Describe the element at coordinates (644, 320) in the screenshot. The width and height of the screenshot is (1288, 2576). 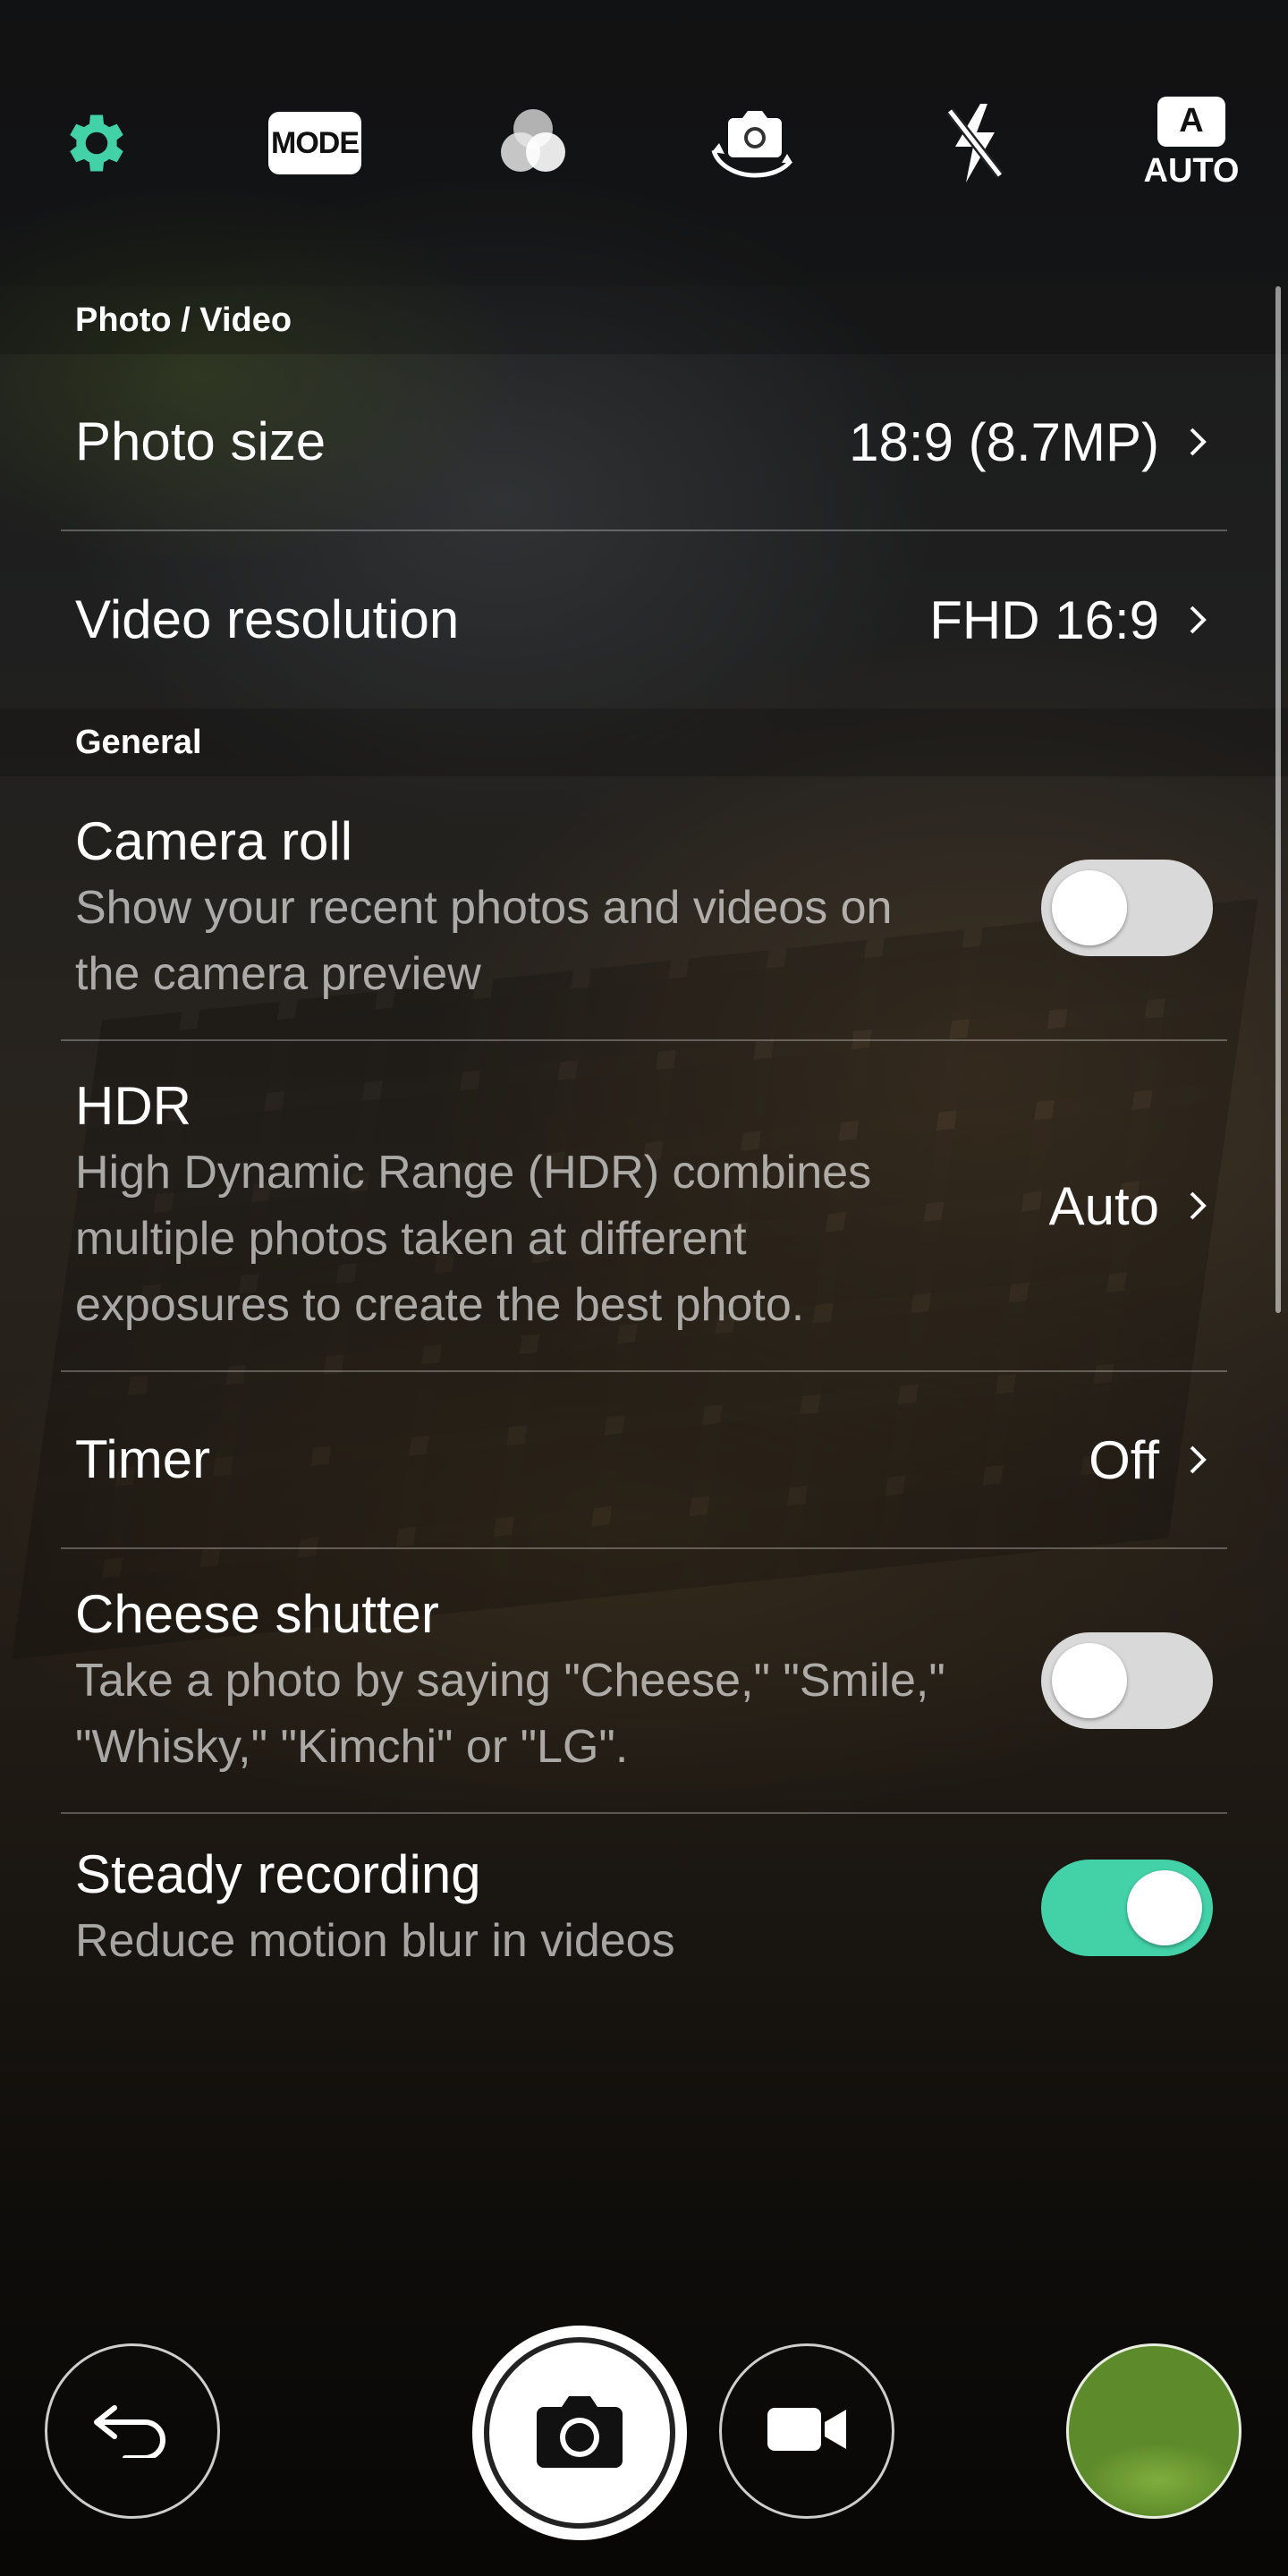
I see `section-header-photo-video: Photo / Video` at that location.